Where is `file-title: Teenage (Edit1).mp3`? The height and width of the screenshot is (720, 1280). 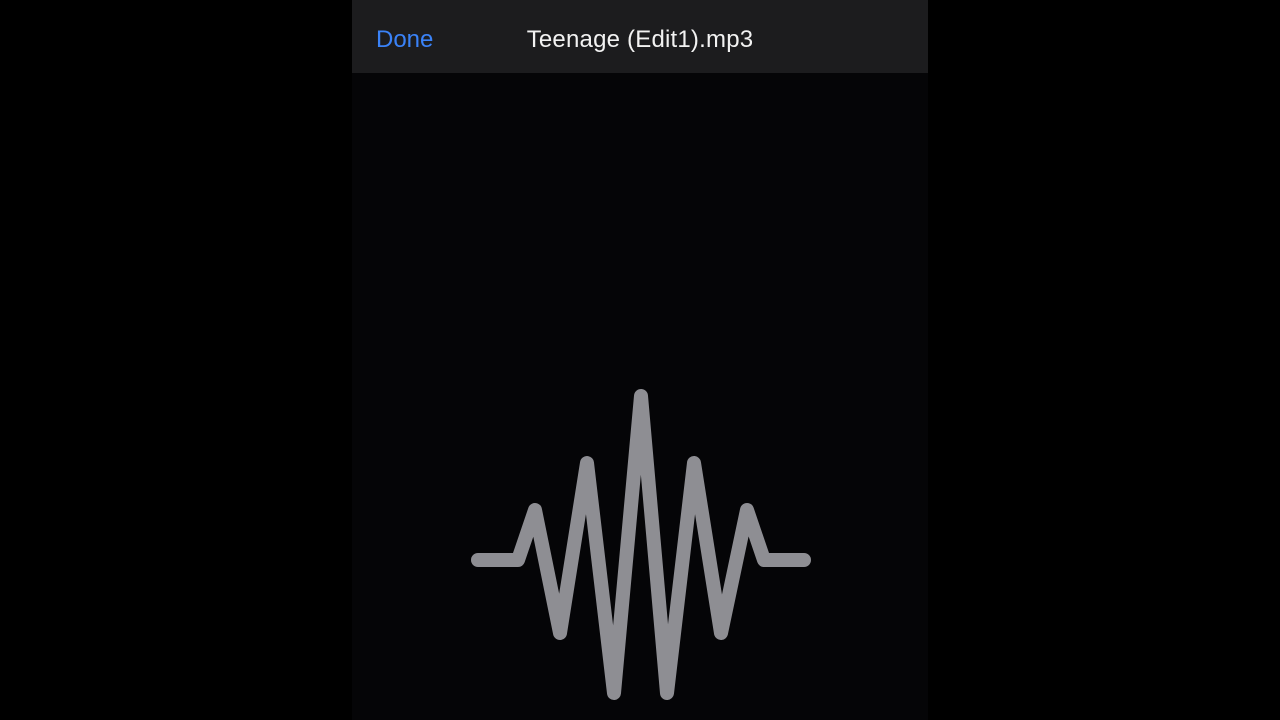
file-title: Teenage (Edit1).mp3 is located at coordinates (640, 39).